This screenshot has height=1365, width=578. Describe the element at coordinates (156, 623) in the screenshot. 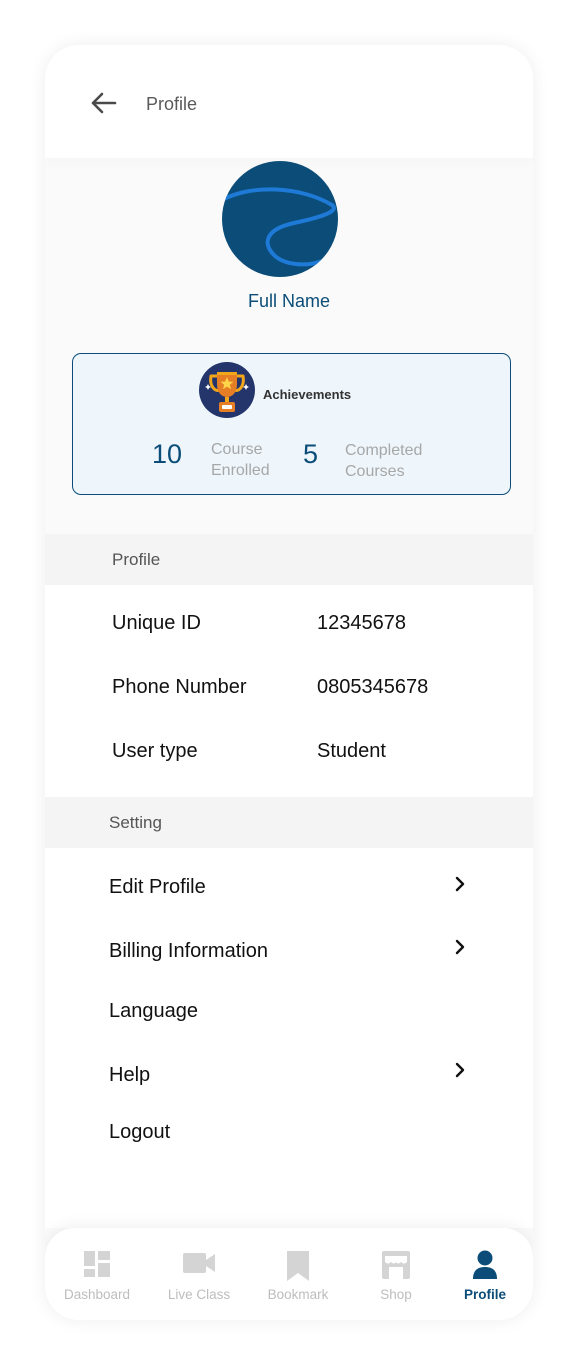

I see `unique-id-label: Unique ID` at that location.